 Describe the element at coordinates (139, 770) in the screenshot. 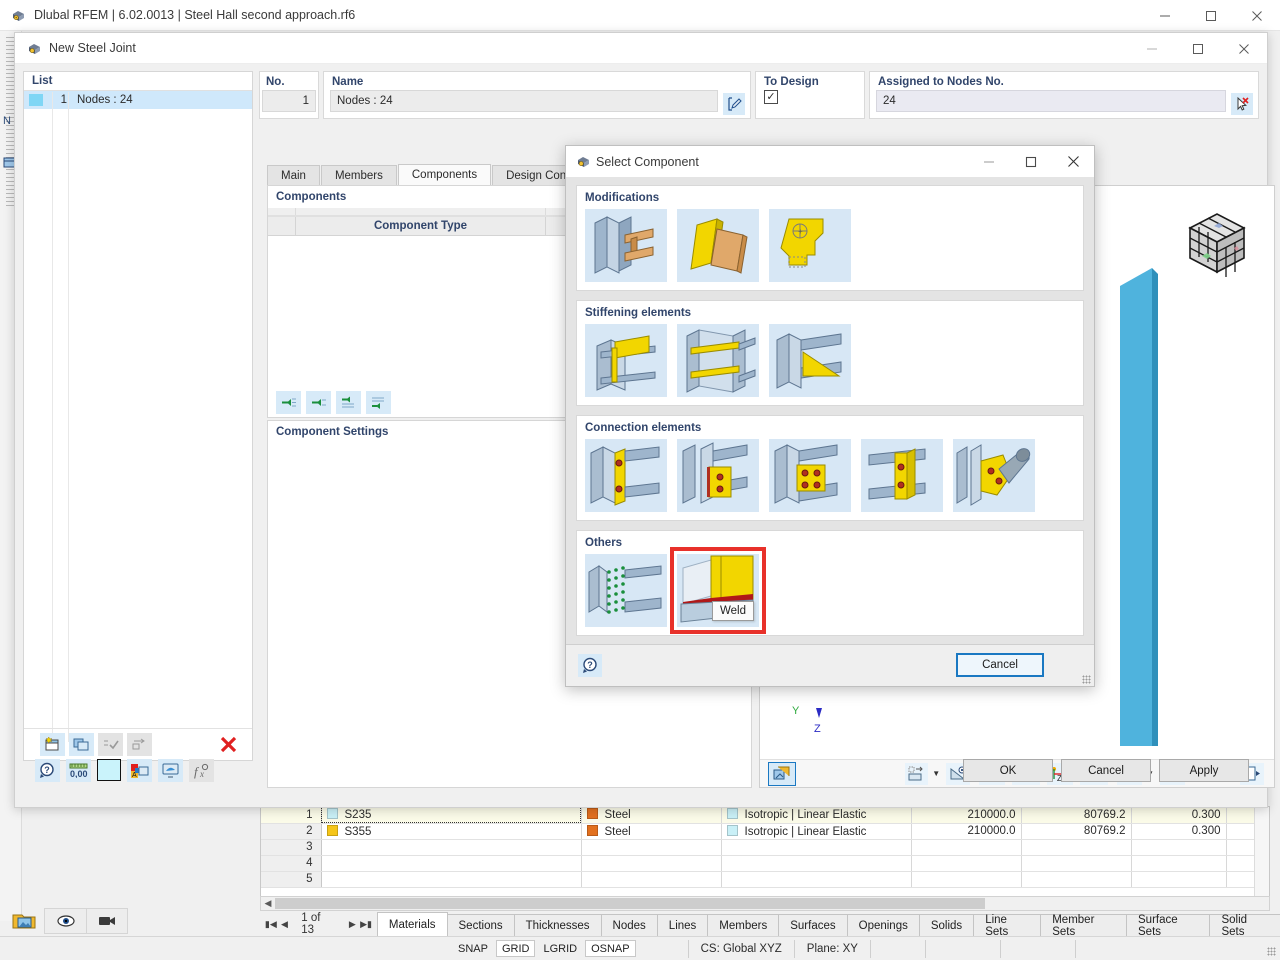

I see `render-style-icon: A` at that location.